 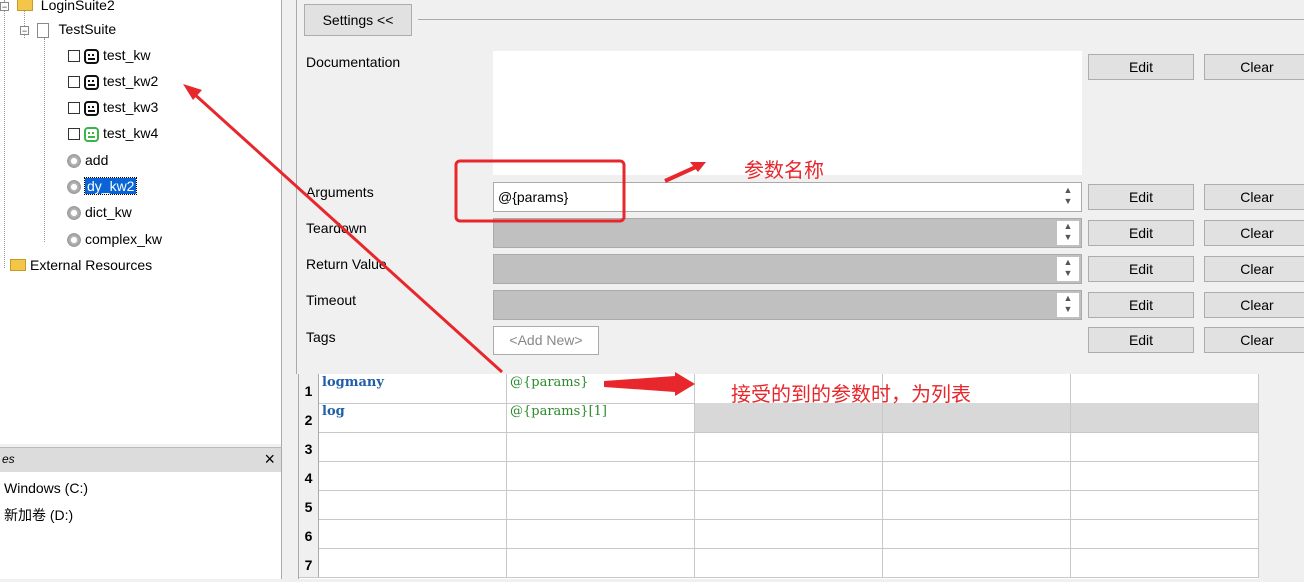 I want to click on annotation-param-name: 参数名称, so click(x=784, y=170).